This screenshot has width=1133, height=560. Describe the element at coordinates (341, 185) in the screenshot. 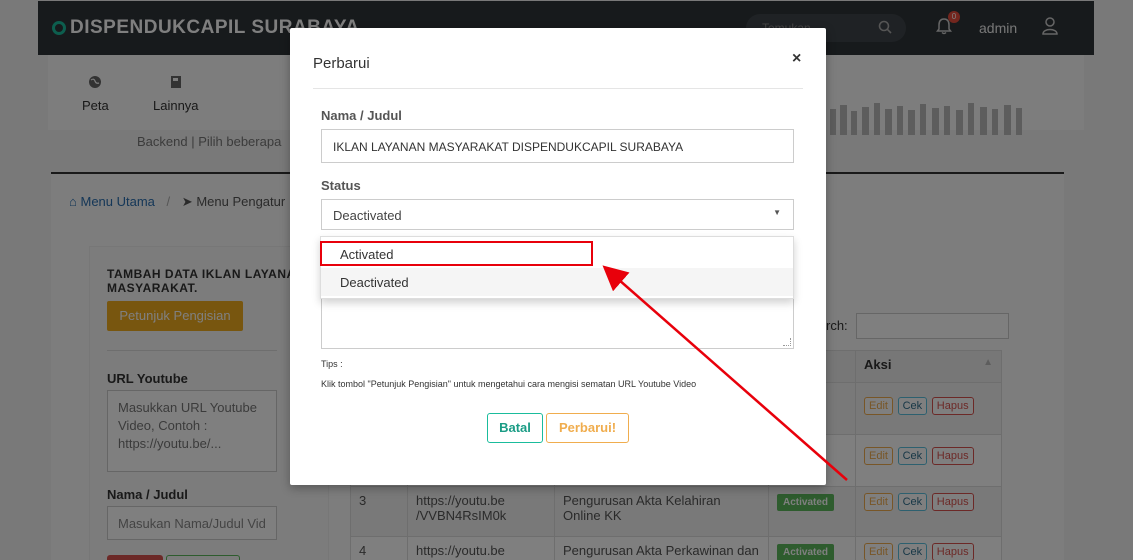

I see `status-field-label: Status` at that location.